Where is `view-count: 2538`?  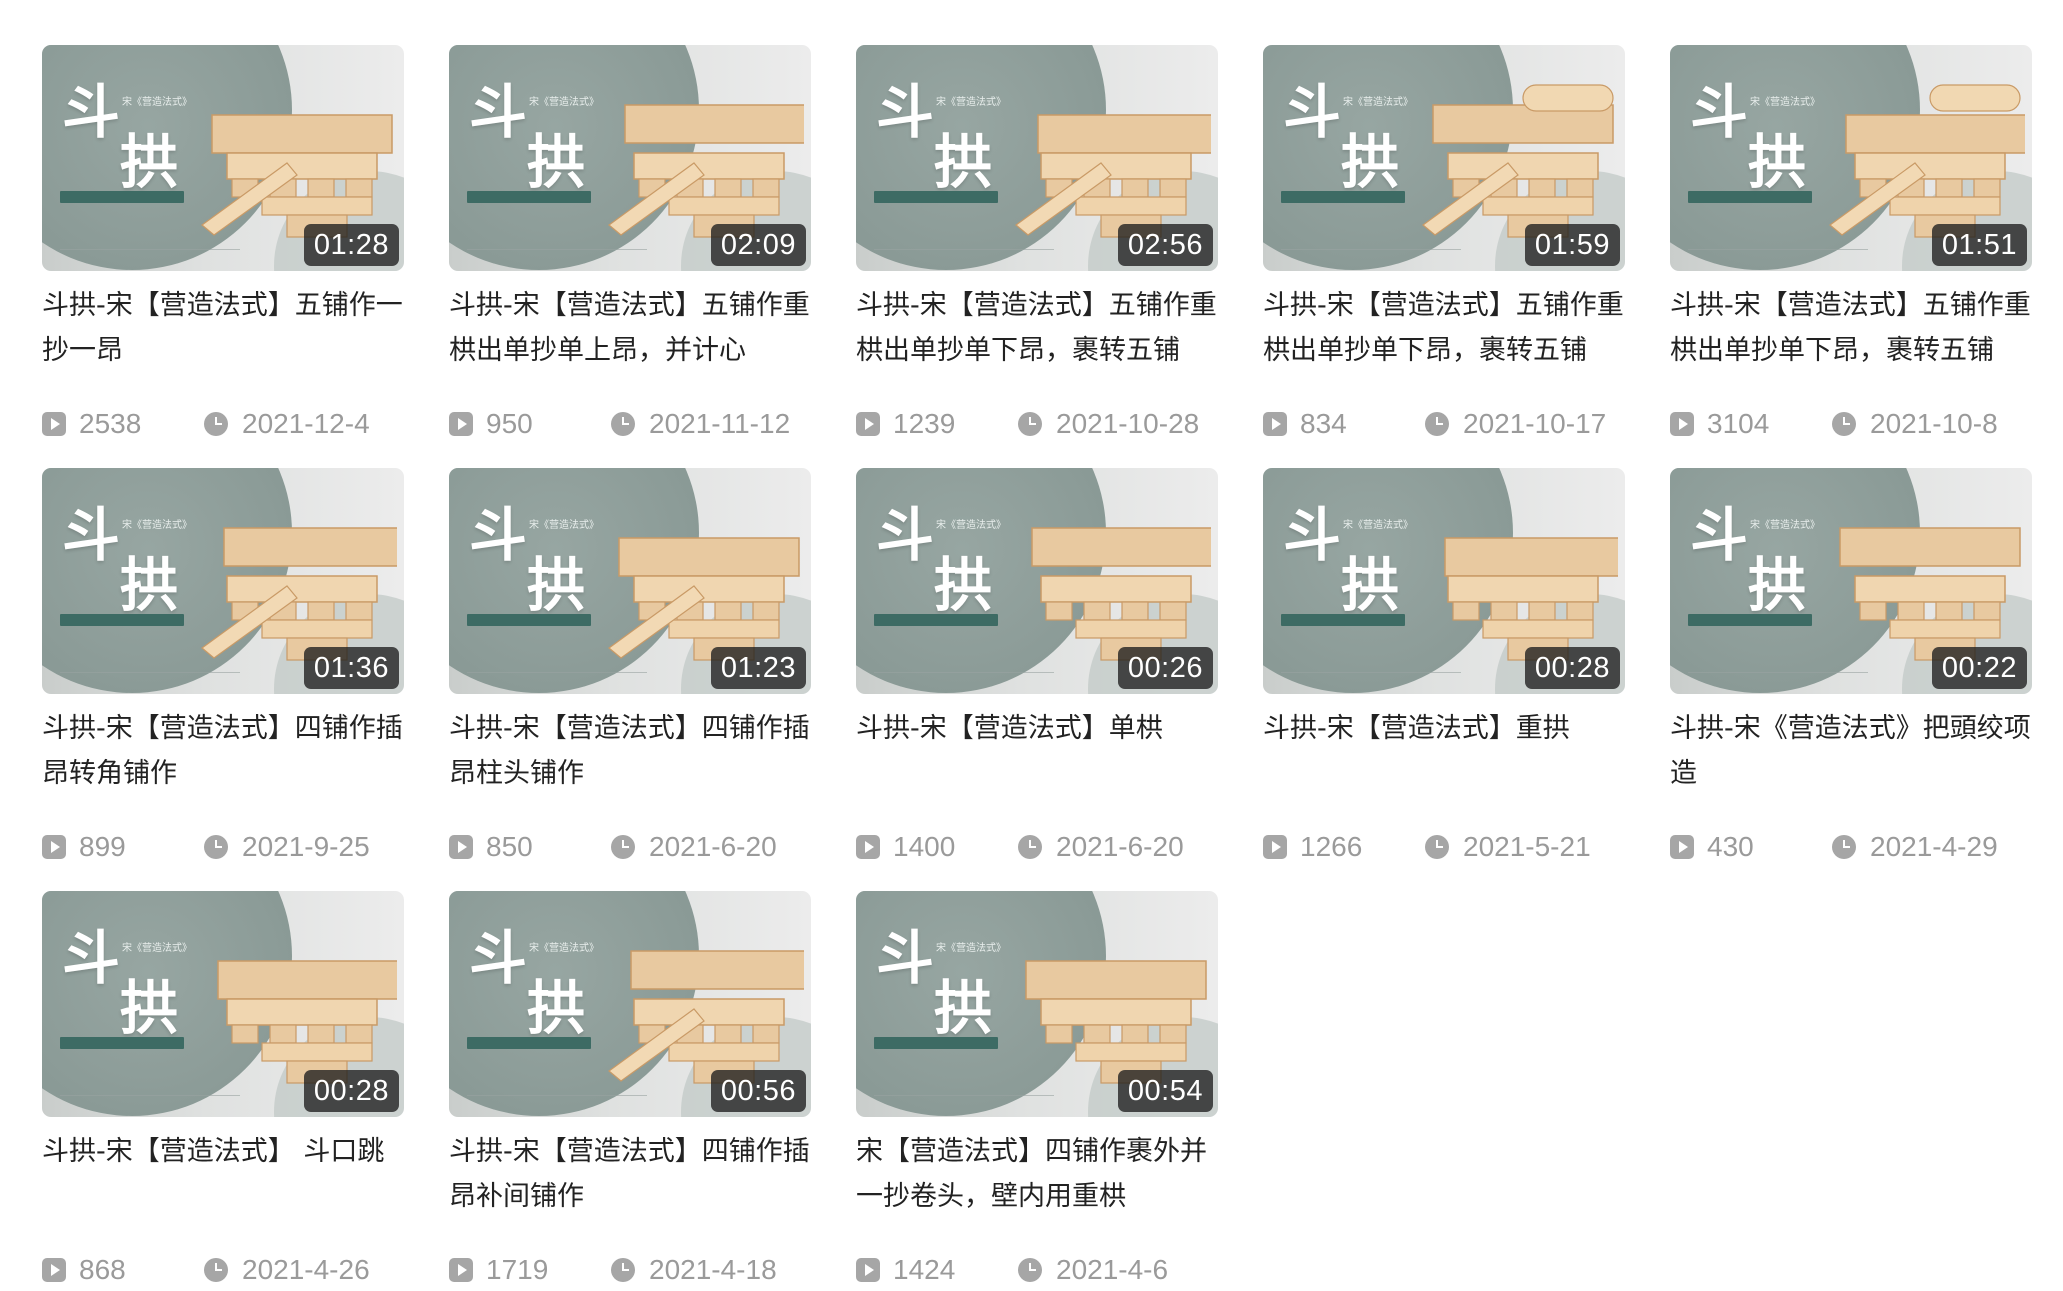
view-count: 2538 is located at coordinates (110, 423).